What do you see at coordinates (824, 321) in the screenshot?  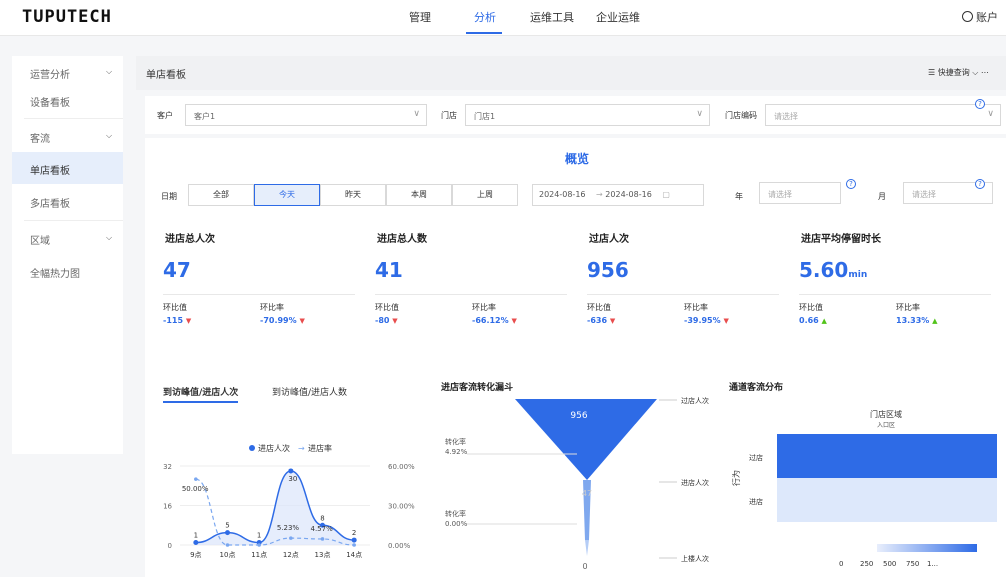 I see `up-arrow-icon: ▲` at bounding box center [824, 321].